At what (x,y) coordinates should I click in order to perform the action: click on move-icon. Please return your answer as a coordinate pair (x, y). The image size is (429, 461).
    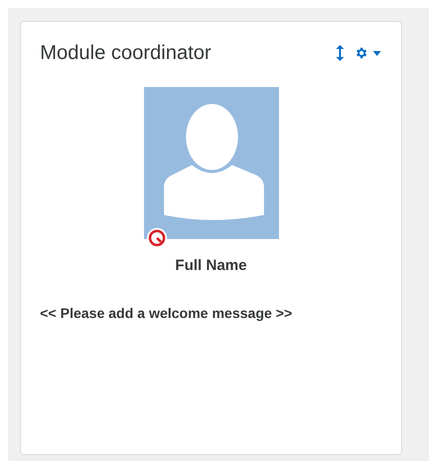
    Looking at the image, I should click on (340, 53).